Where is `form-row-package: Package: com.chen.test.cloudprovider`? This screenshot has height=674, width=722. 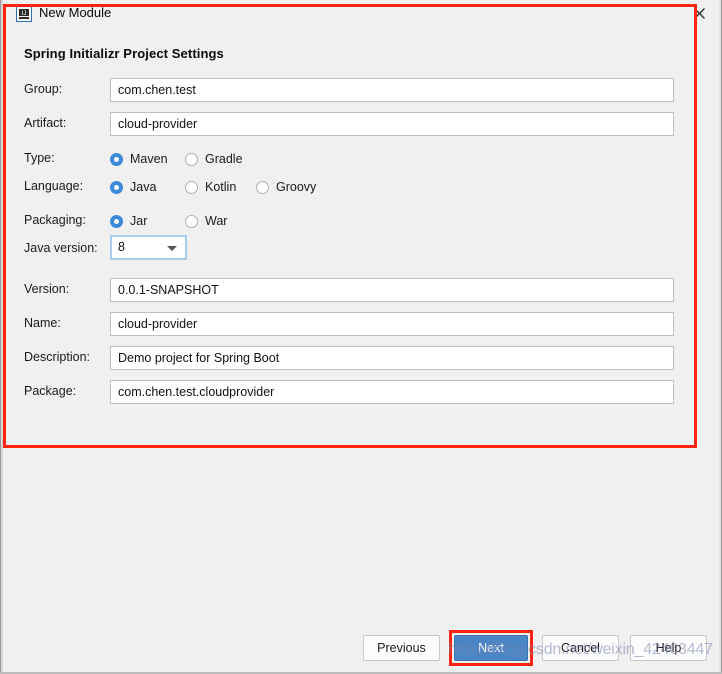
form-row-package: Package: com.chen.test.cloudprovider is located at coordinates (361, 392).